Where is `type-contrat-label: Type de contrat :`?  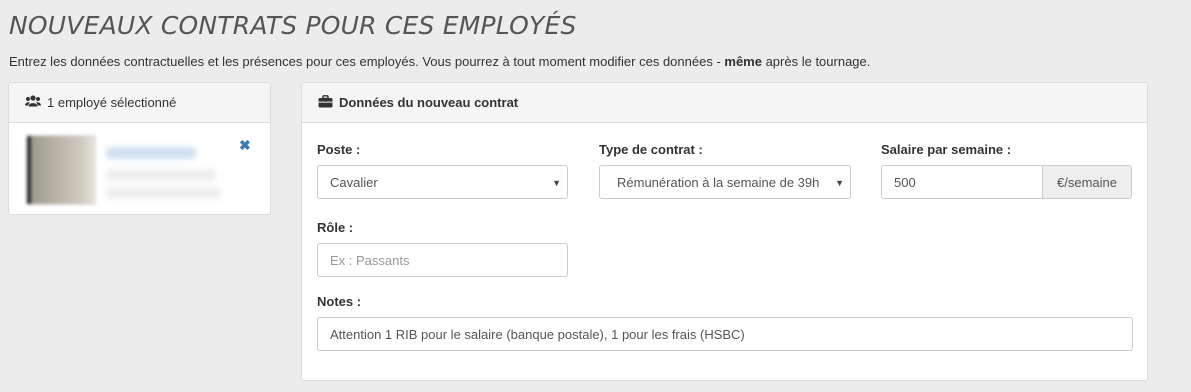
type-contrat-label: Type de contrat : is located at coordinates (651, 149).